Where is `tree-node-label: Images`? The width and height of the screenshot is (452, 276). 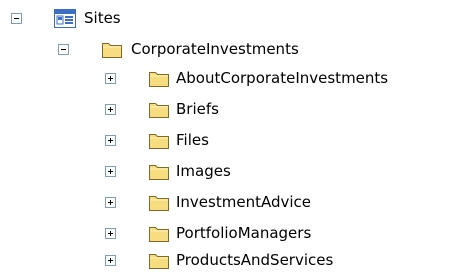
tree-node-label: Images is located at coordinates (203, 171).